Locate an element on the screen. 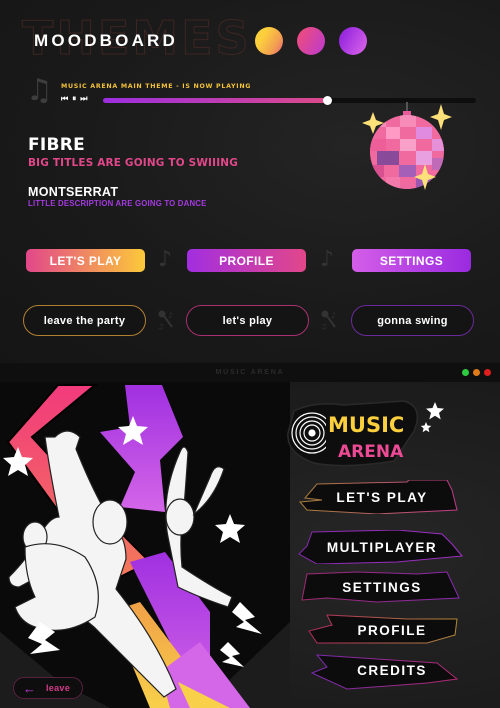 This screenshot has height=708, width=500. maximize-button is located at coordinates (465, 372).